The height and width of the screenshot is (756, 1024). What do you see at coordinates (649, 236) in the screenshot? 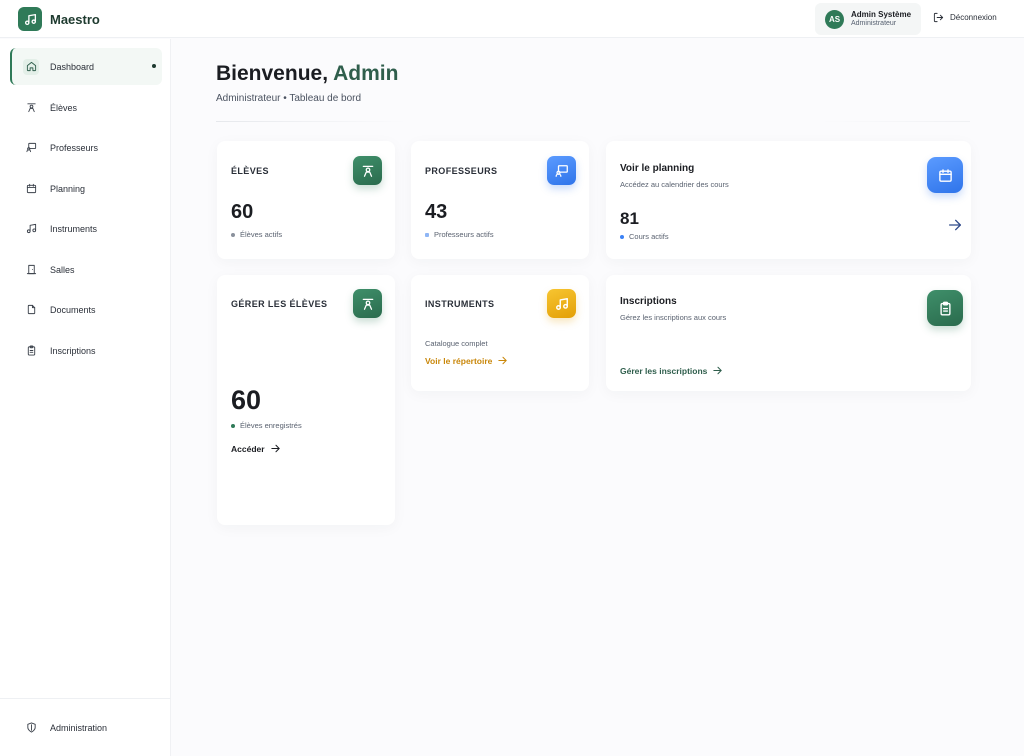
I see `stat-caption-text: Cours actifs` at bounding box center [649, 236].